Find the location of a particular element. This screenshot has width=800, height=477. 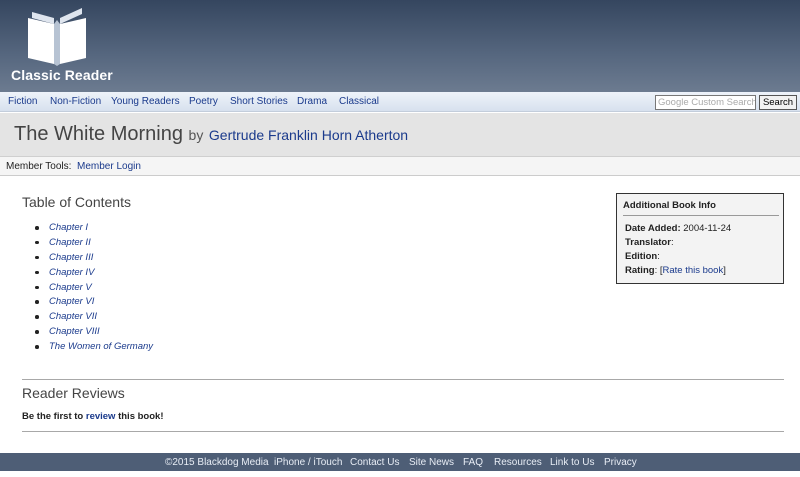

footer-site-news-link: Site News is located at coordinates (431, 462).